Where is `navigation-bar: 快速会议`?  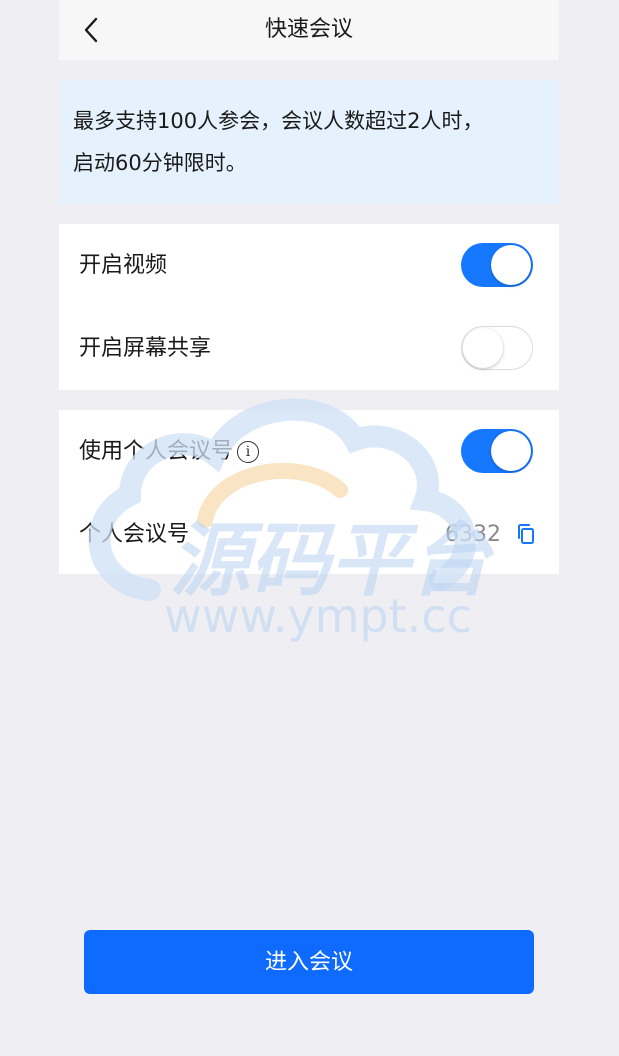 navigation-bar: 快速会议 is located at coordinates (309, 30).